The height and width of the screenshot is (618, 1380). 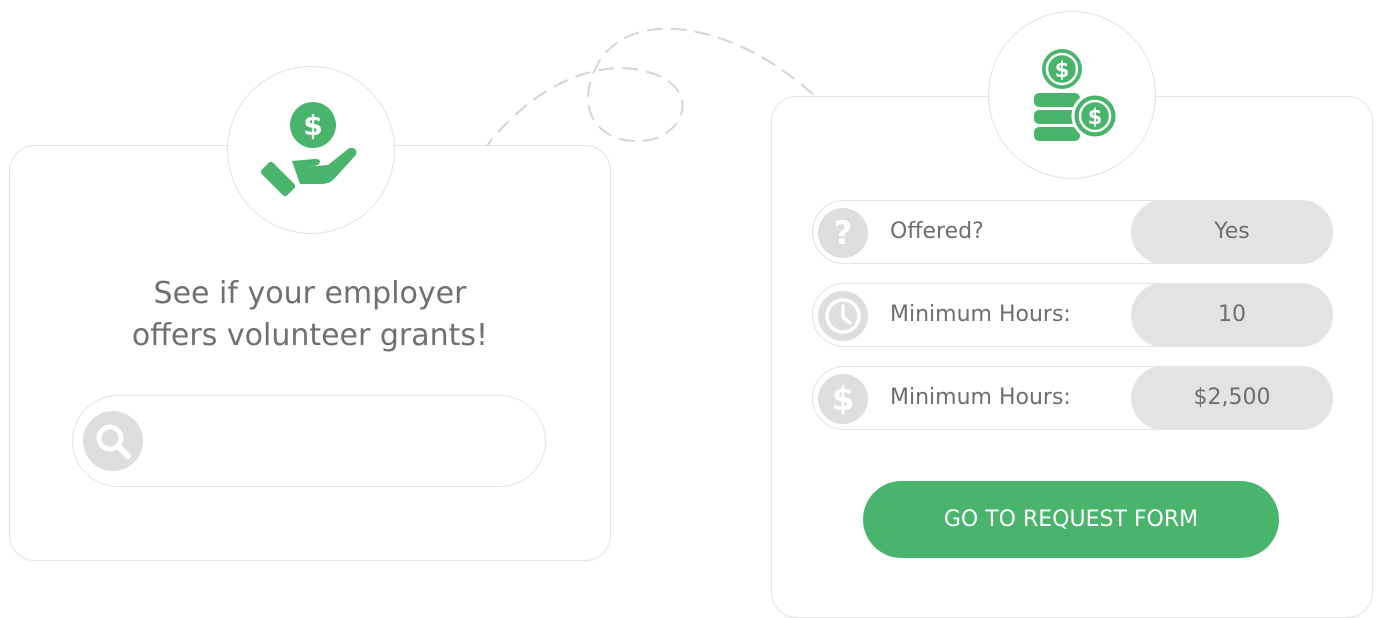 I want to click on dollar-icon: $, so click(x=843, y=399).